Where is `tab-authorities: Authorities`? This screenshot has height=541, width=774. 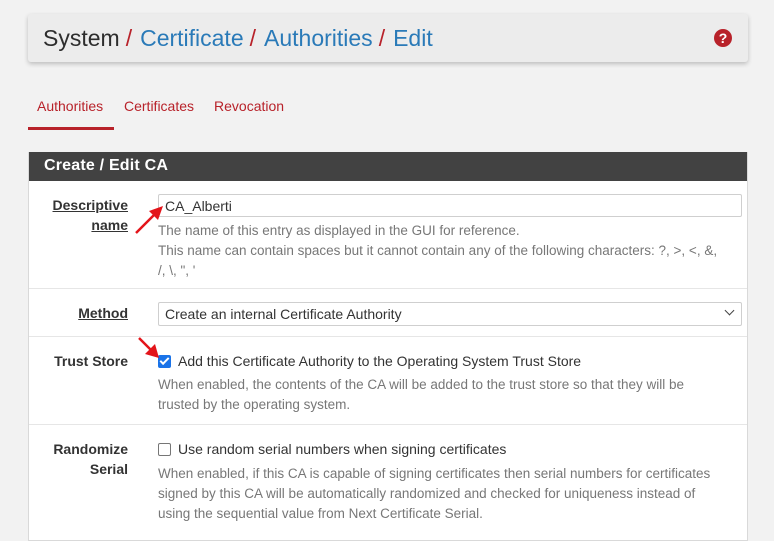
tab-authorities: Authorities is located at coordinates (71, 111).